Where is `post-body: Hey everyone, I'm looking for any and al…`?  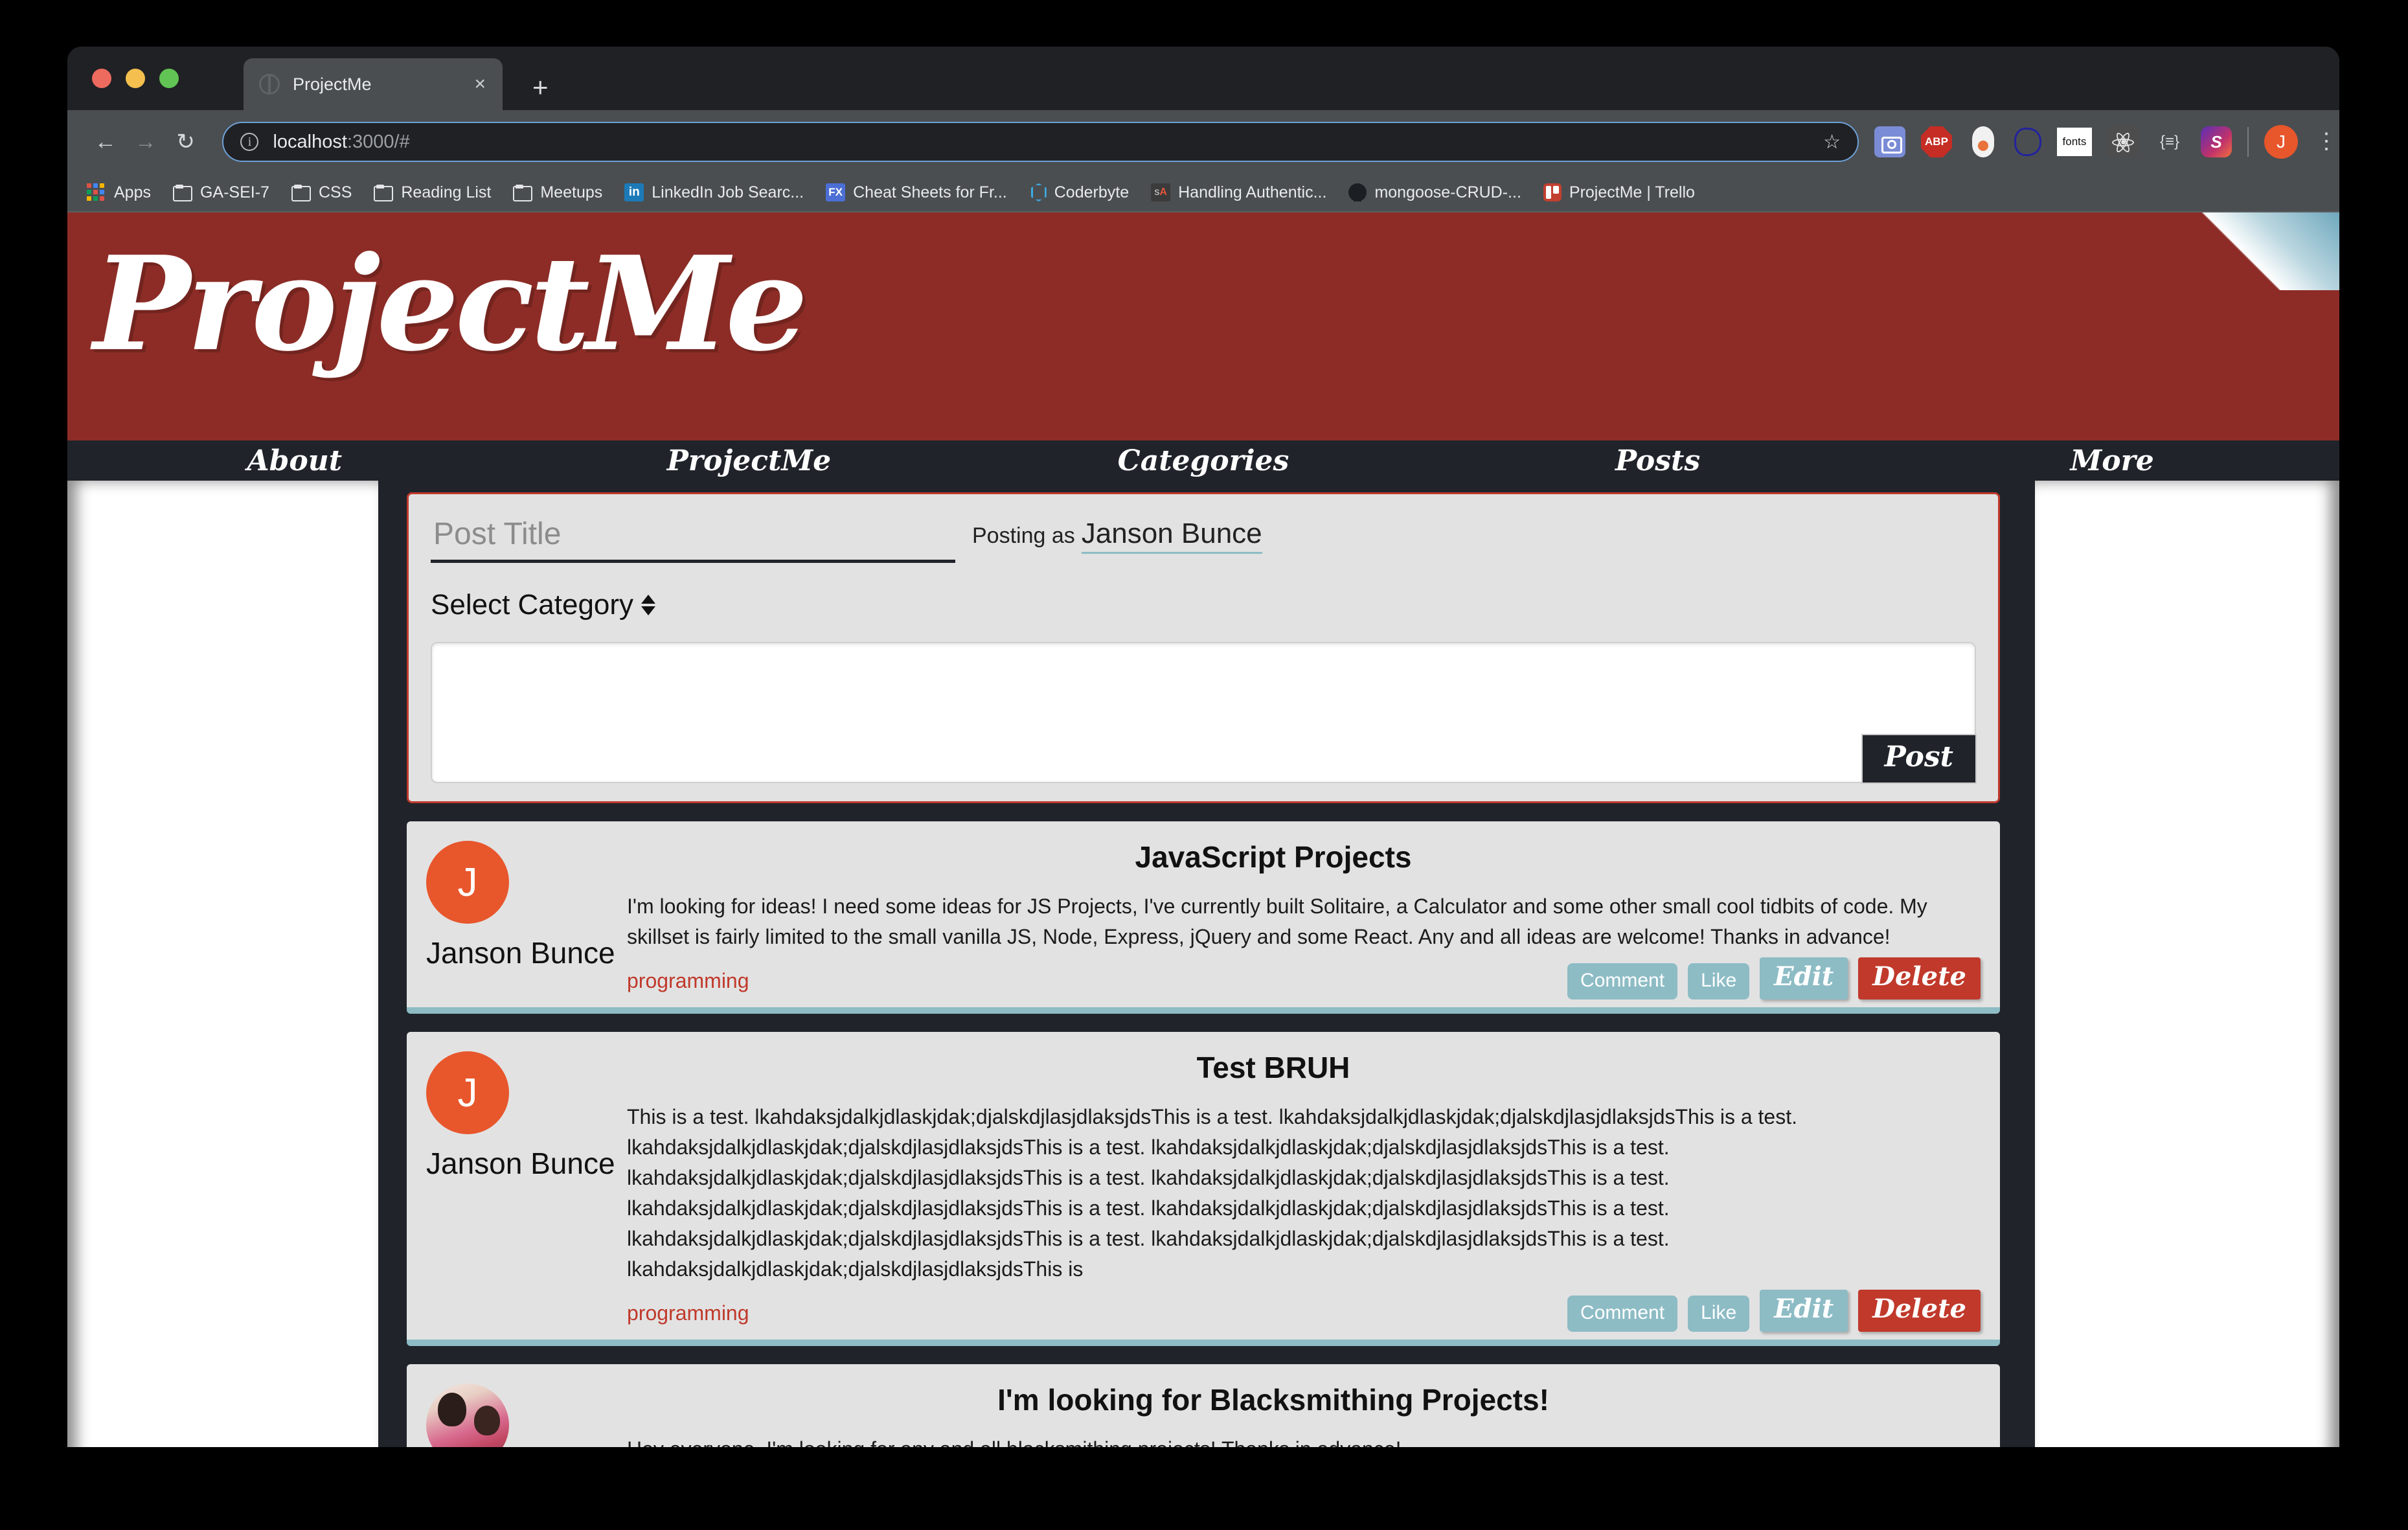
post-body: Hey everyone, I'm looking for any and al… is located at coordinates (1273, 1440).